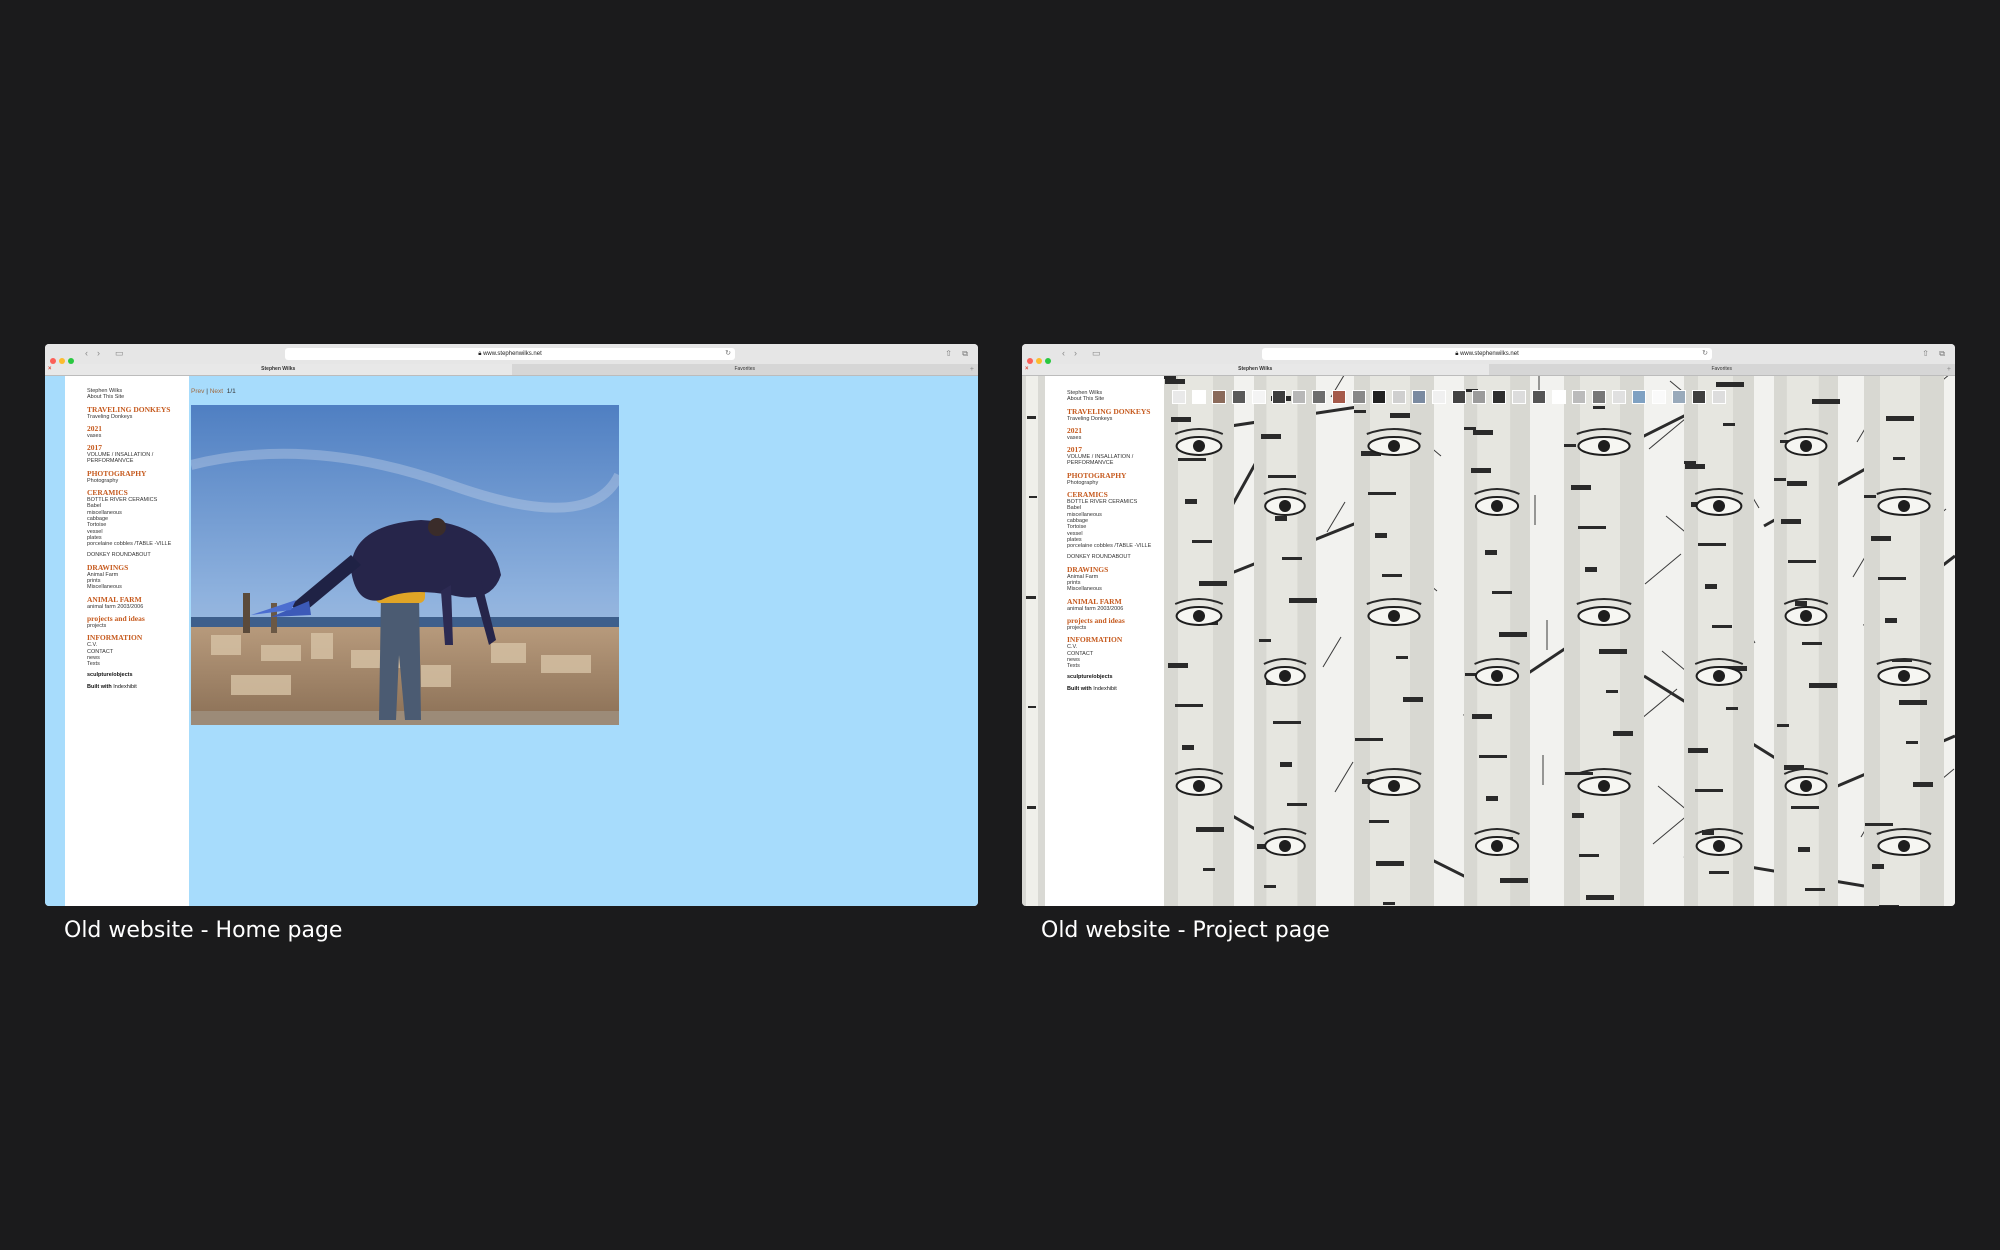  Describe the element at coordinates (216, 391) in the screenshot. I see `next-link: Next` at that location.